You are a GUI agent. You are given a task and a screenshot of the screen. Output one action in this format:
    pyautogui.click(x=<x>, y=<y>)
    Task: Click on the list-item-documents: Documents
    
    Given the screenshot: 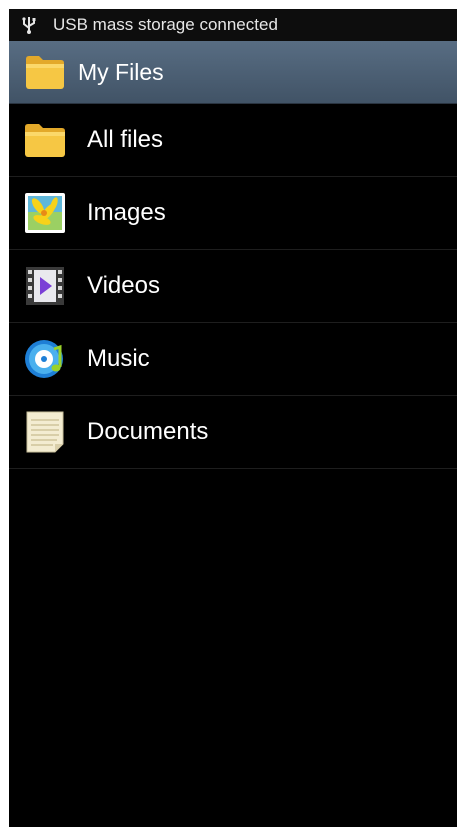 What is the action you would take?
    pyautogui.click(x=233, y=432)
    